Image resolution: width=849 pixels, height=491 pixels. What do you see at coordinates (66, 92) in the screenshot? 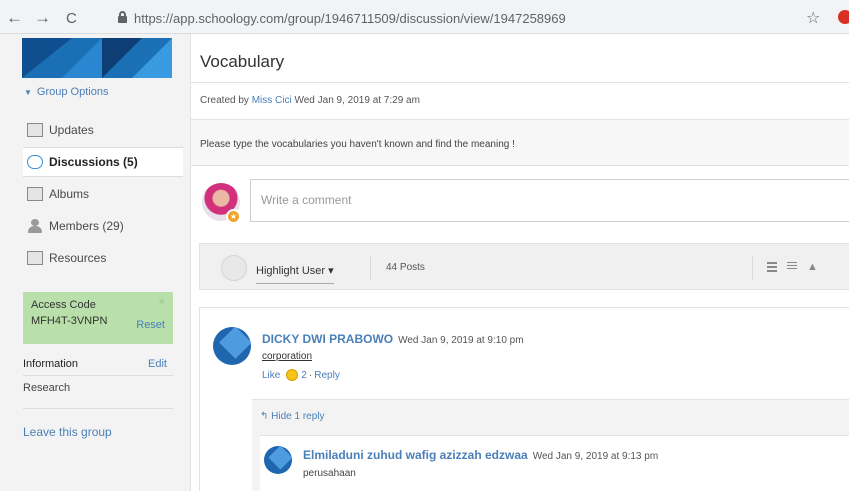
I see `group-options-toggle: ▼ Group Options` at bounding box center [66, 92].